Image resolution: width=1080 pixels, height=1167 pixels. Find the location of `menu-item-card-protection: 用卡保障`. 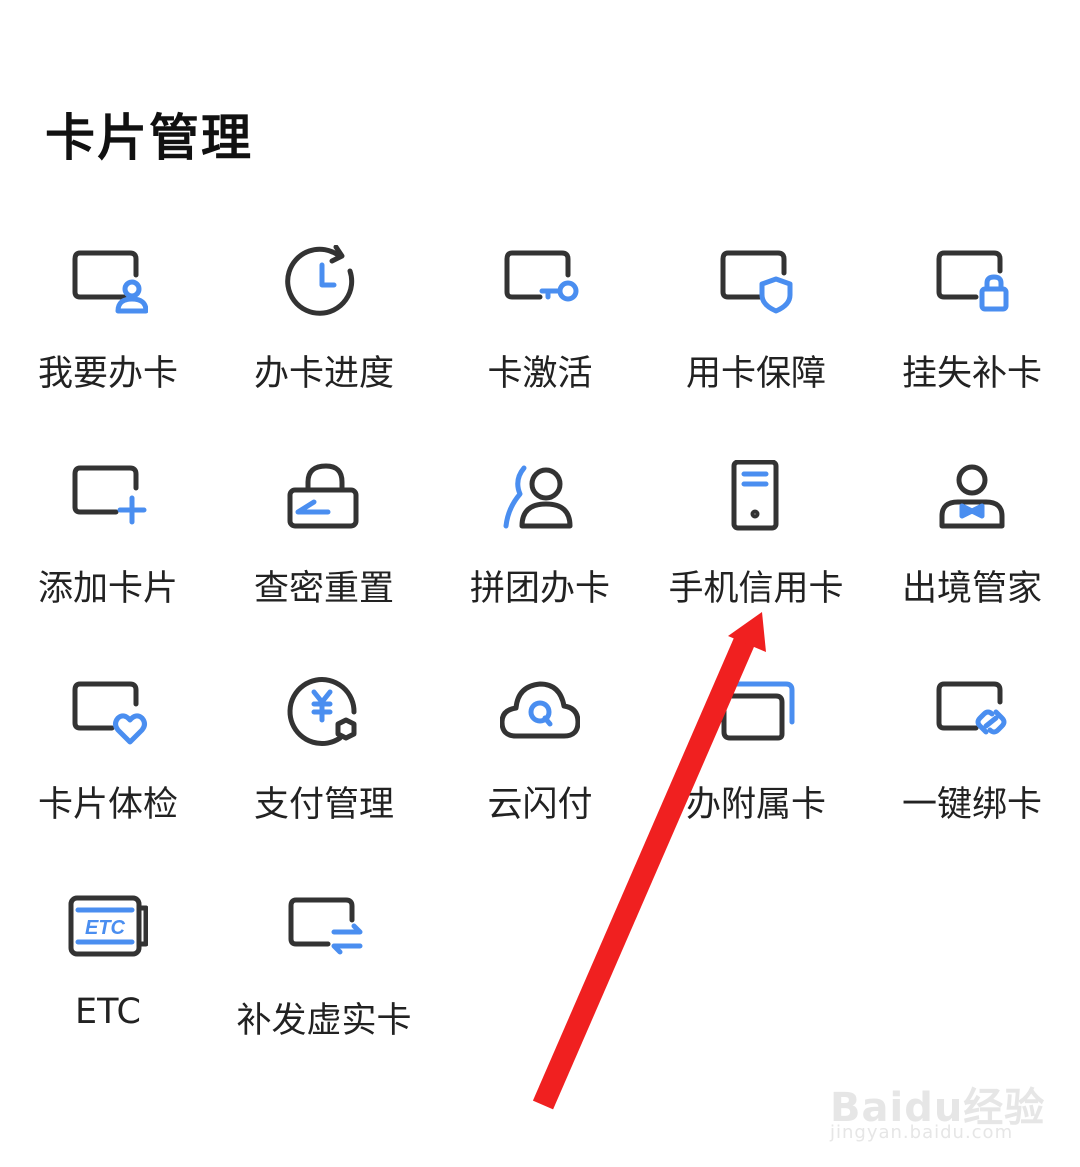

menu-item-card-protection: 用卡保障 is located at coordinates (756, 345).